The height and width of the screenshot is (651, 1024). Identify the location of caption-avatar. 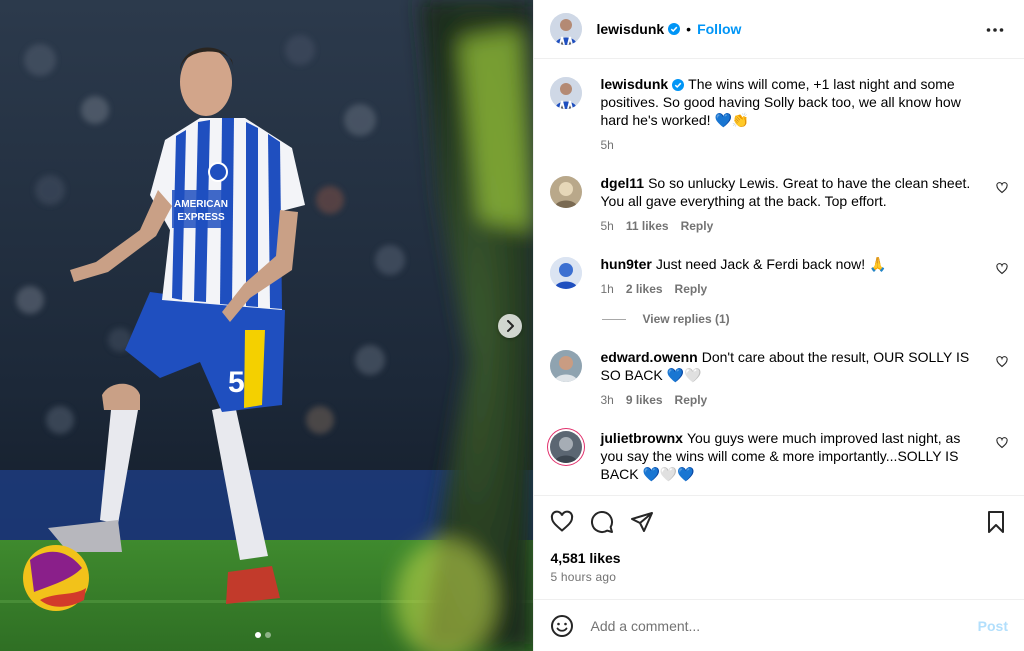
(566, 93).